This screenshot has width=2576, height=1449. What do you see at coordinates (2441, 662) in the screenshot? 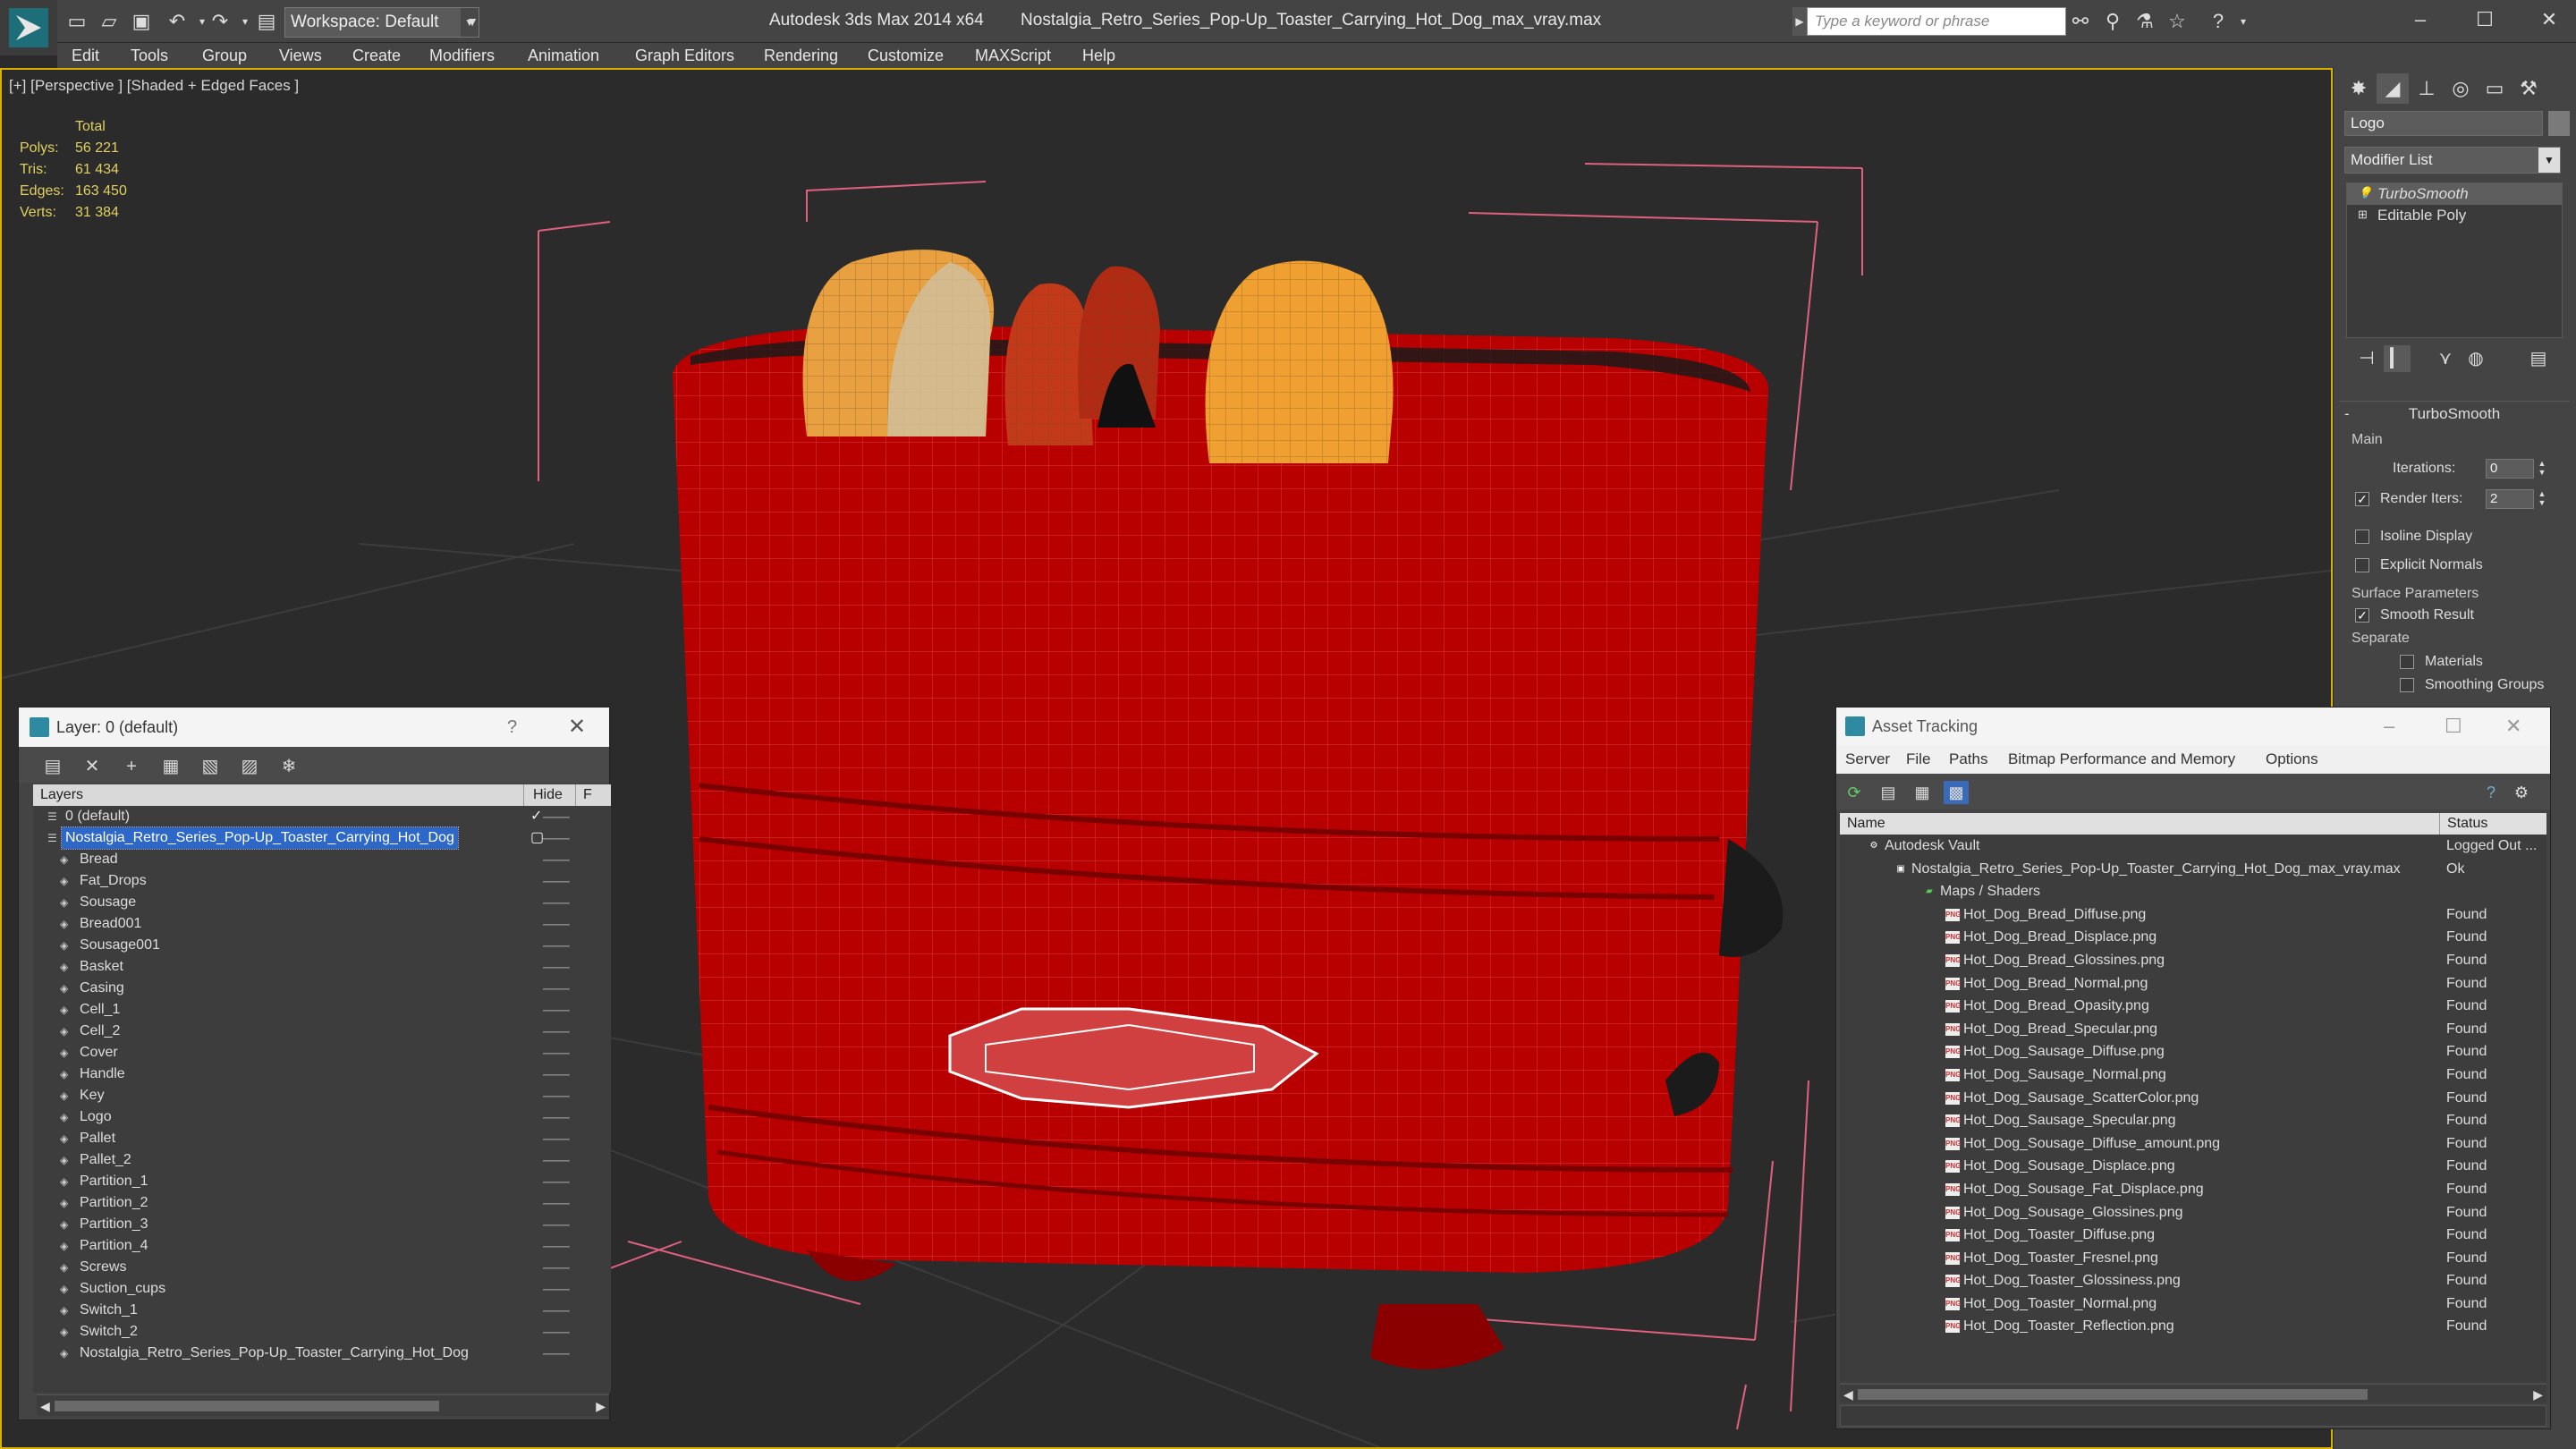
I see `materials-row: Materials` at bounding box center [2441, 662].